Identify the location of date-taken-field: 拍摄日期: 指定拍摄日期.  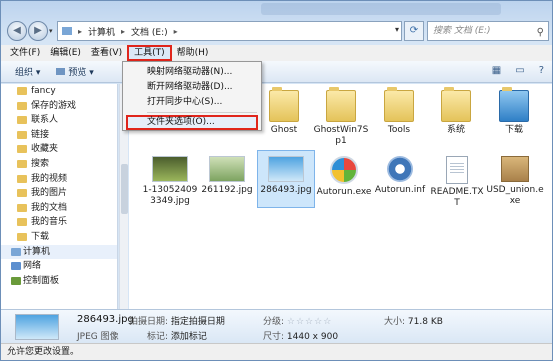
(177, 320).